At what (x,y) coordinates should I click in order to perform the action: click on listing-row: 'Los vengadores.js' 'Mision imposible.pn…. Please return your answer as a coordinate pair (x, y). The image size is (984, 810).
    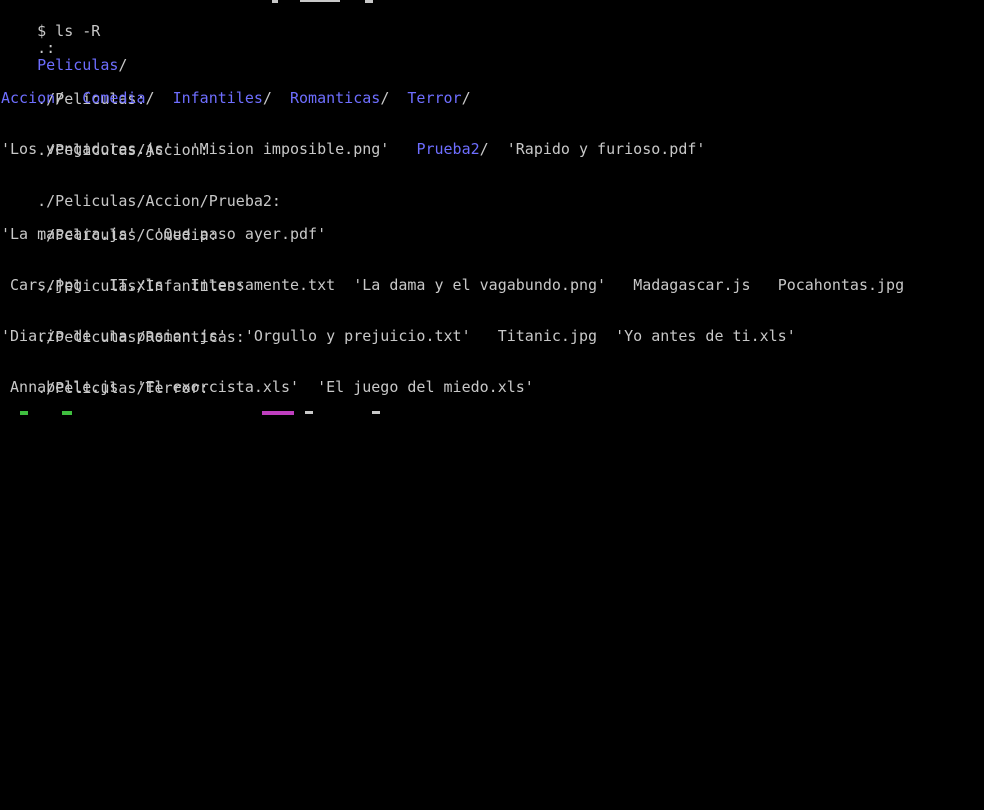
    Looking at the image, I should click on (353, 149).